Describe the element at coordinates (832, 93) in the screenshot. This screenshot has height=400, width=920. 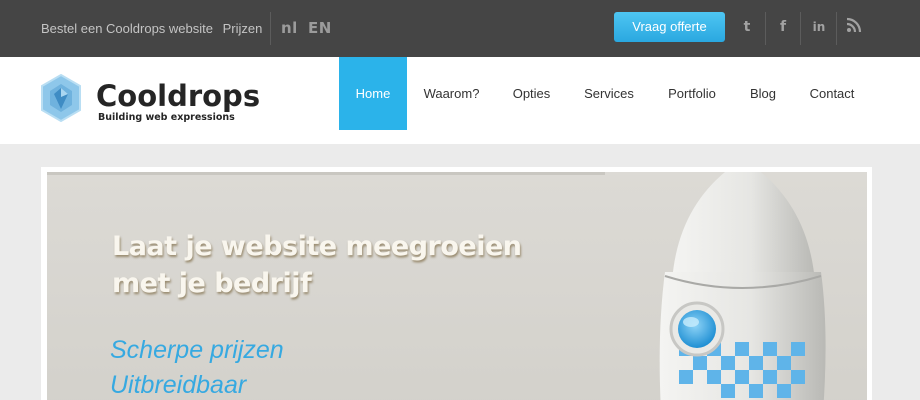
I see `nav-item-contact: Contact` at that location.